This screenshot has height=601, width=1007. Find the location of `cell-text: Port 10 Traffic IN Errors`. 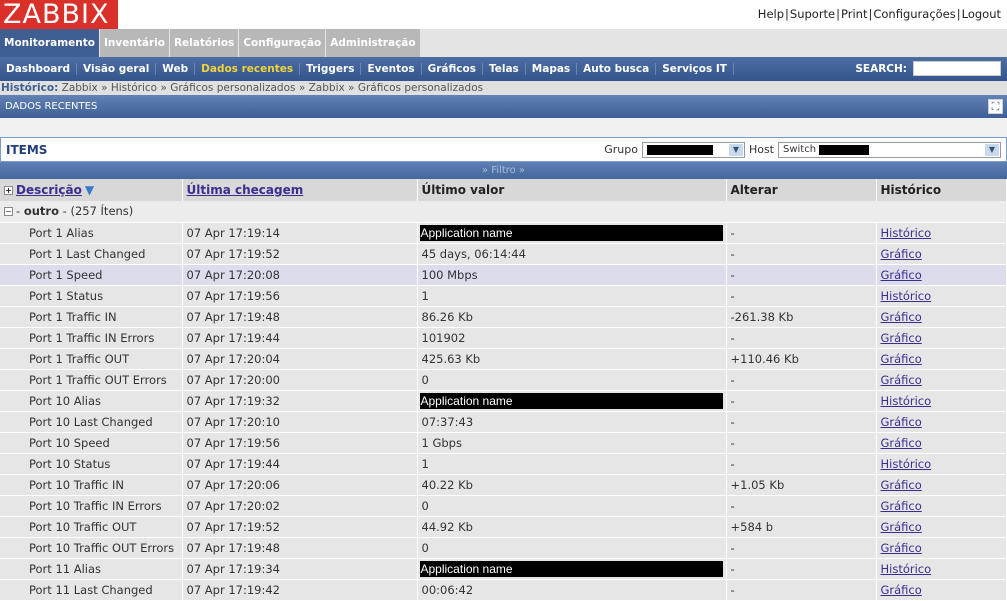

cell-text: Port 10 Traffic IN Errors is located at coordinates (95, 505).